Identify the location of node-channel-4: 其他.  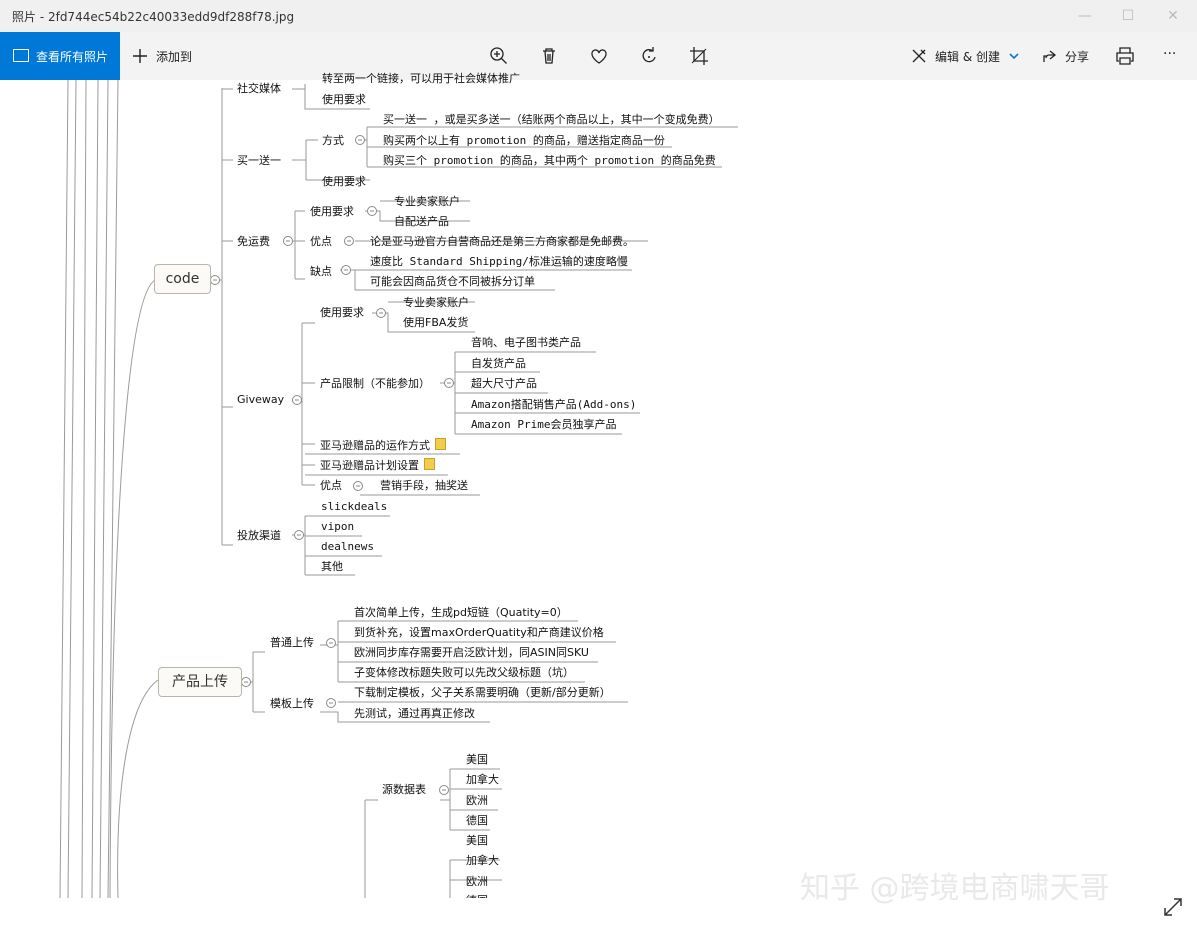
(332, 566).